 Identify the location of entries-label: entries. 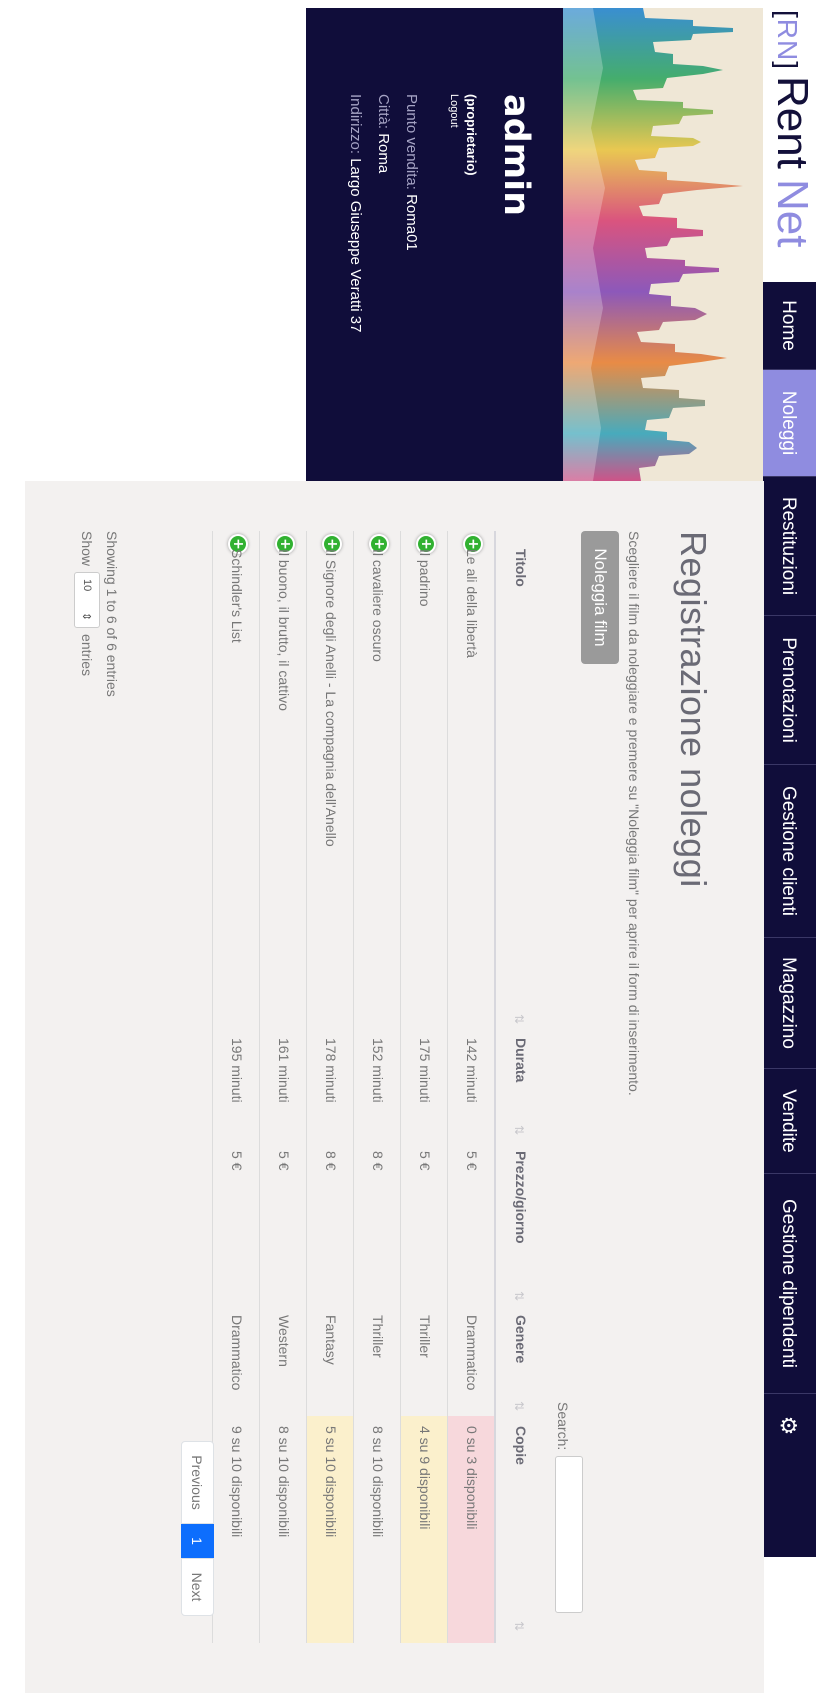
(87, 655).